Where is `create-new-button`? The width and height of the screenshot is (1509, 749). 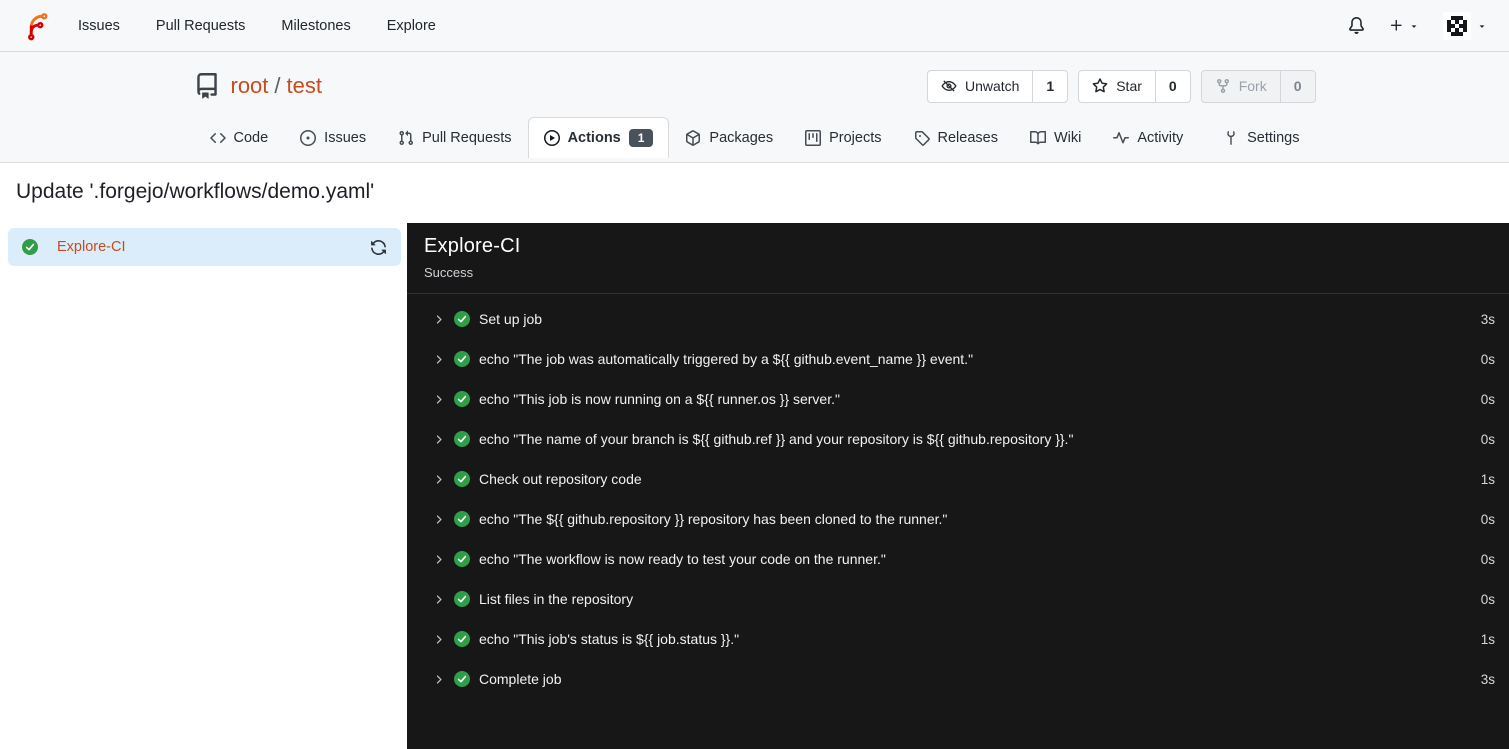 create-new-button is located at coordinates (1404, 25).